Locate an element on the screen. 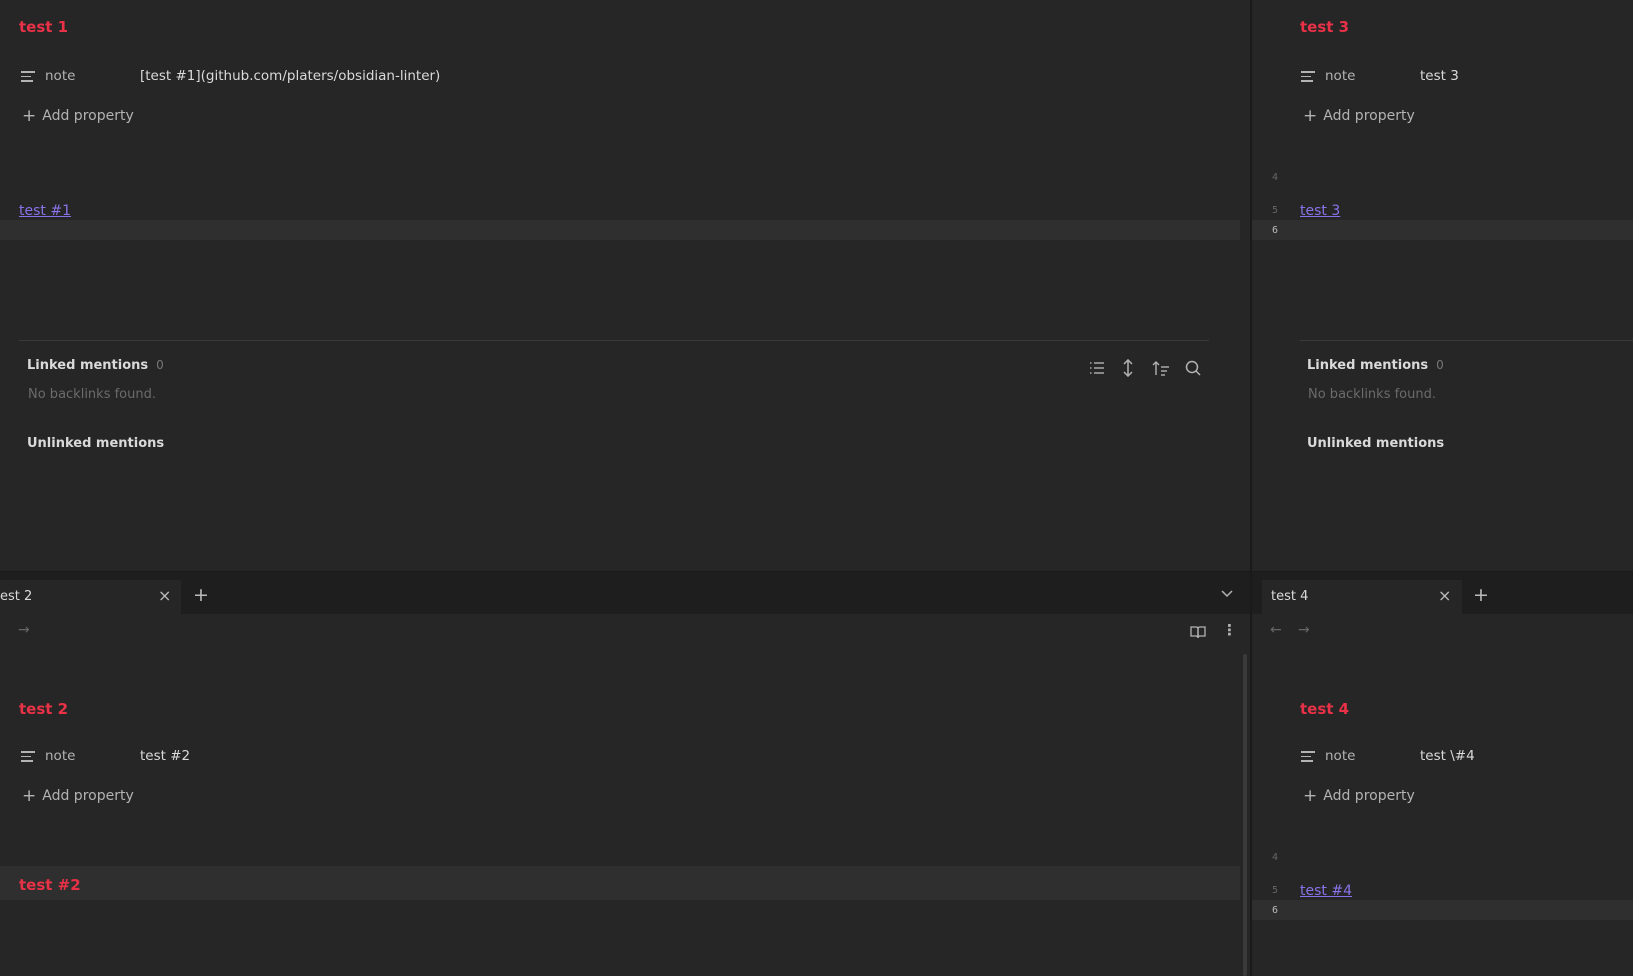  internal-link: test #1 is located at coordinates (45, 211).